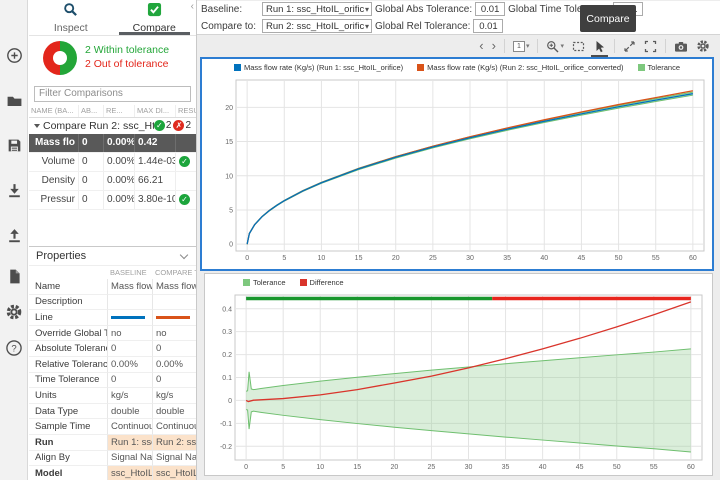 This screenshot has height=480, width=720. I want to click on compare-to-select-value: Run 2: ssc_HtoIL_orifice_converted, so click(315, 26).